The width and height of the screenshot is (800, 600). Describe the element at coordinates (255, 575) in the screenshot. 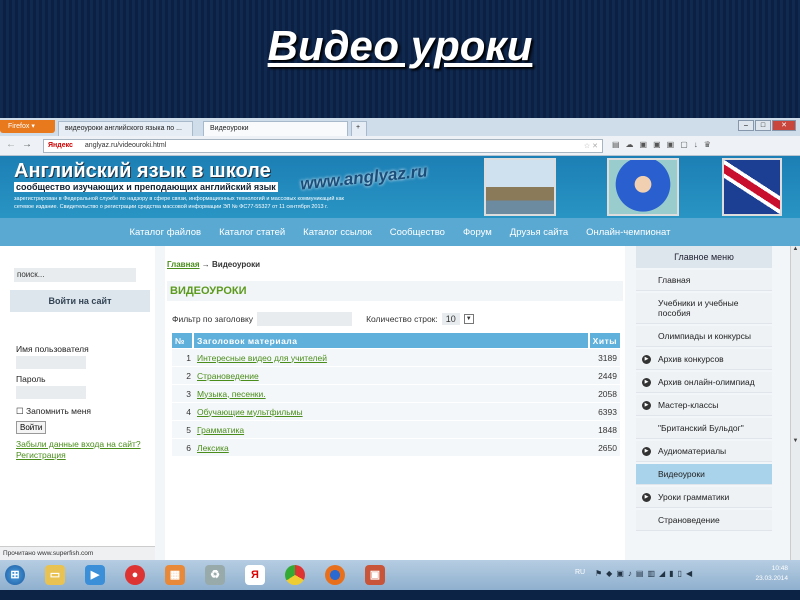

I see `yandex-icon: Я` at that location.